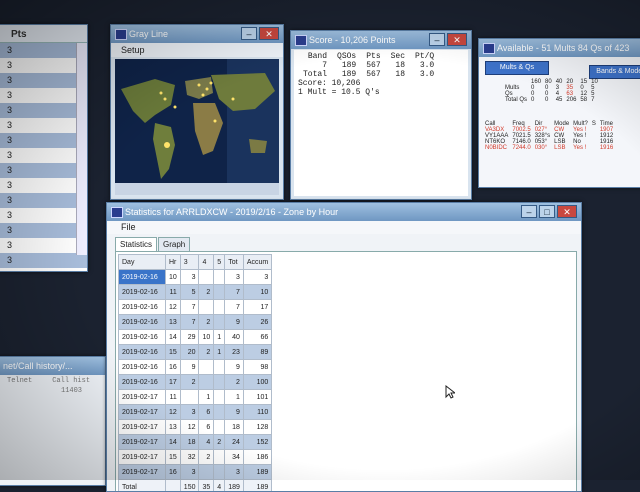 The height and width of the screenshot is (492, 640). I want to click on total-cell: 189, so click(257, 486).